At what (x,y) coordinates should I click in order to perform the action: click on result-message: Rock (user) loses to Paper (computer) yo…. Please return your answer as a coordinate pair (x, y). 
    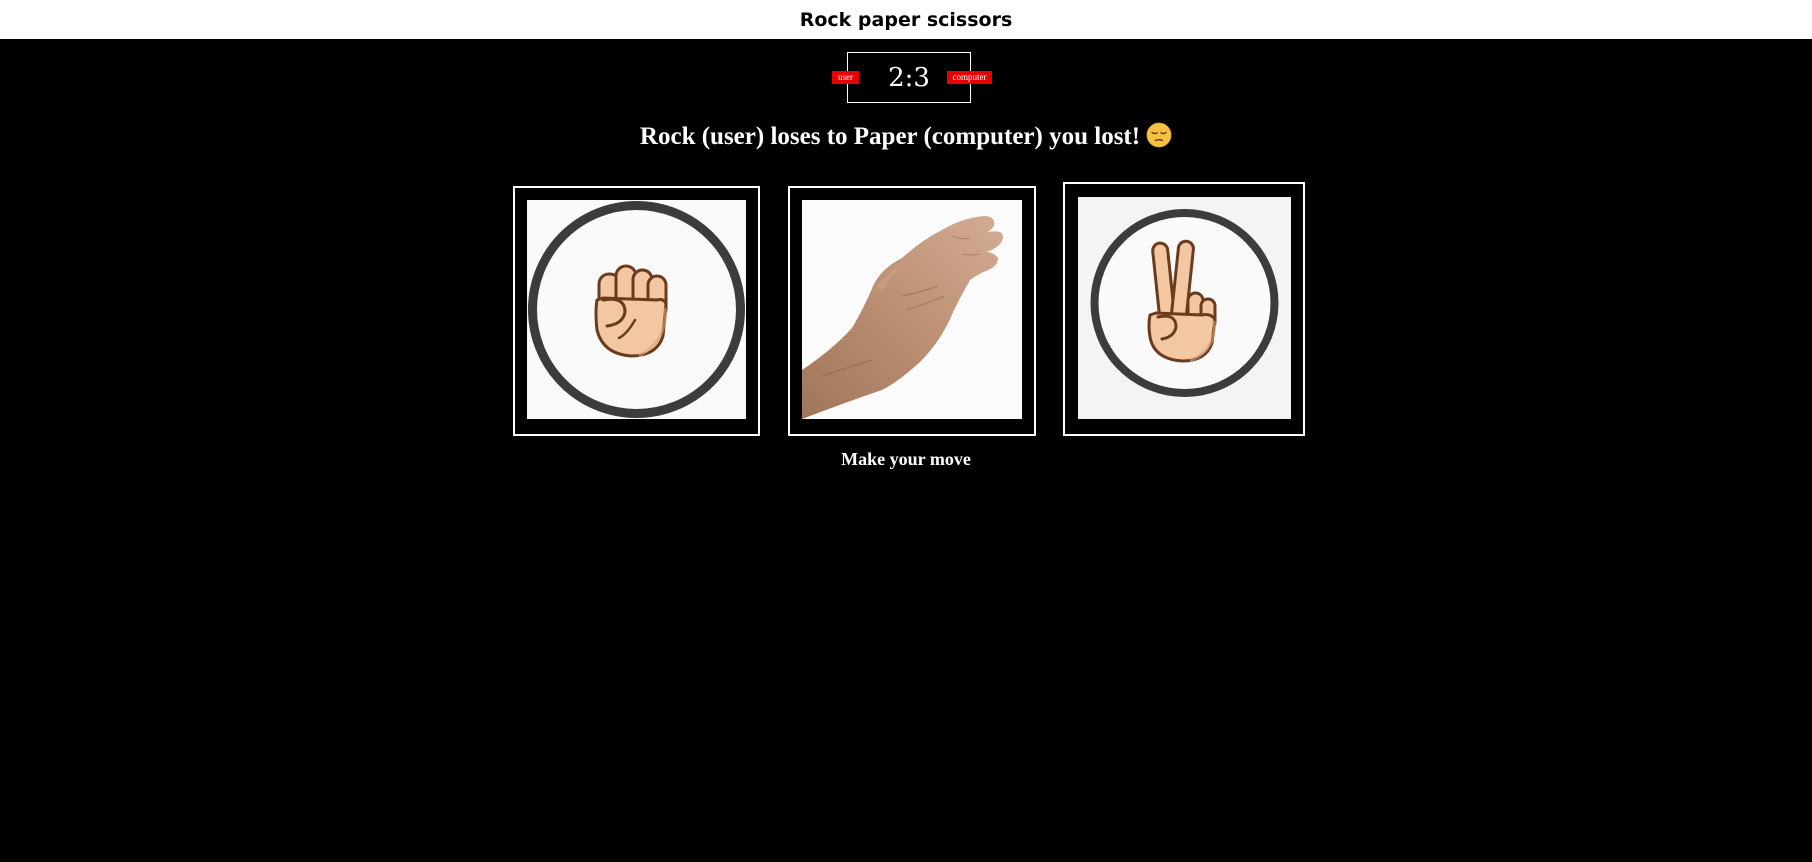
    Looking at the image, I should click on (906, 137).